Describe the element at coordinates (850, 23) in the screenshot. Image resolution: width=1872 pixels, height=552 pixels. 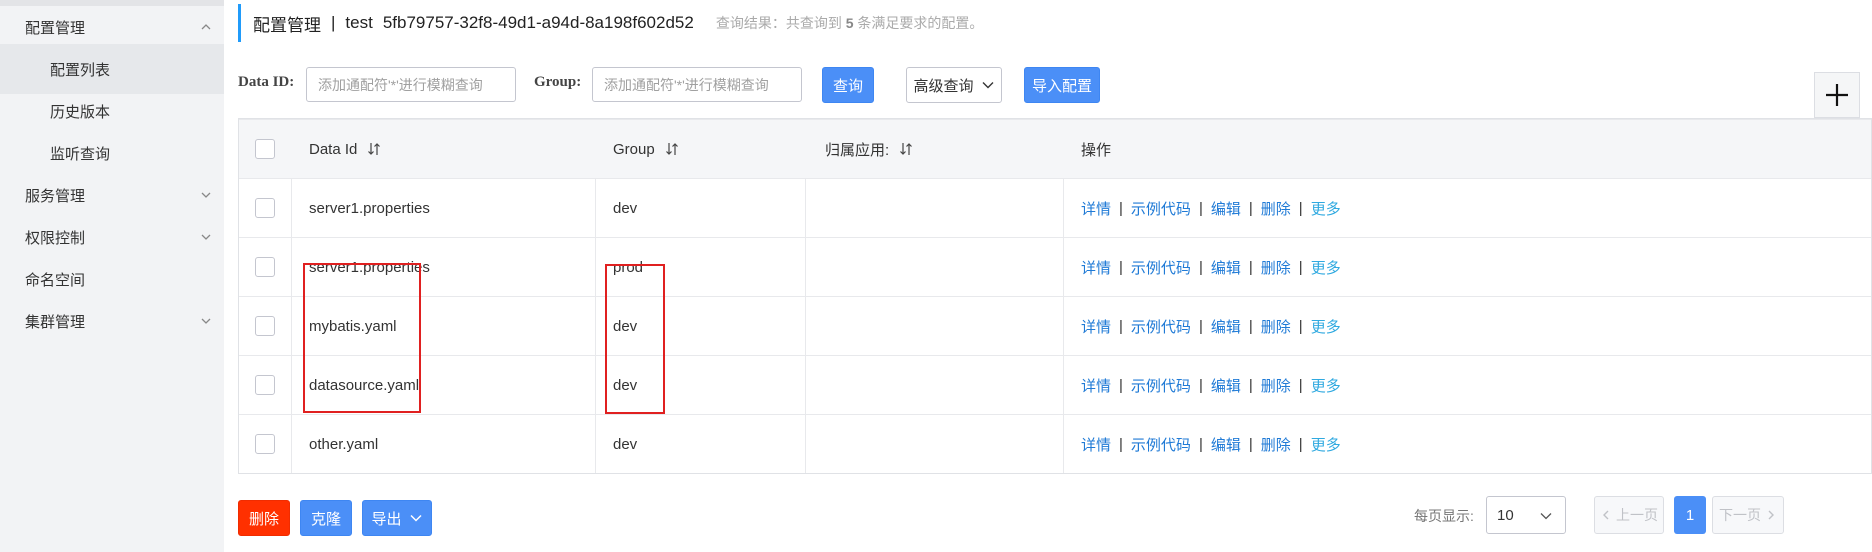
I see `query-result-text: 查询结果：共查询到 5 条满足要求的配置。` at that location.